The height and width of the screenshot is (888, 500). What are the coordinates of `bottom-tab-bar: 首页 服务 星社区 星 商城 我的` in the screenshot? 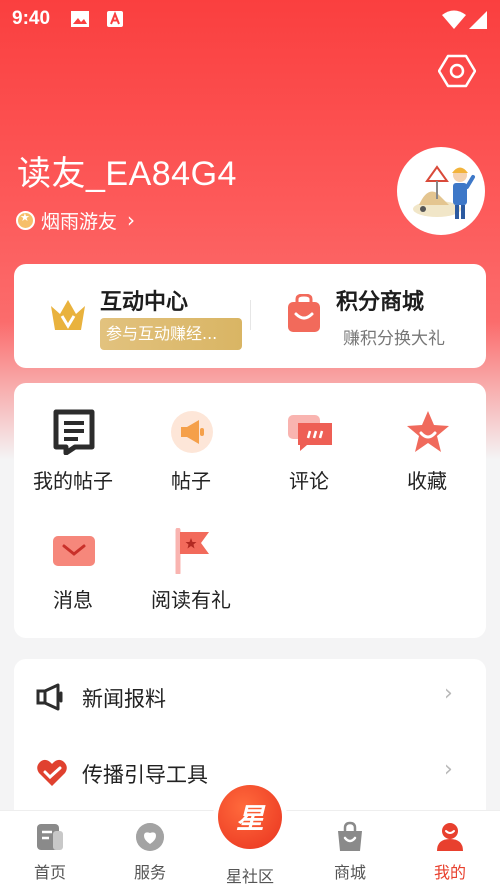 It's located at (250, 836).